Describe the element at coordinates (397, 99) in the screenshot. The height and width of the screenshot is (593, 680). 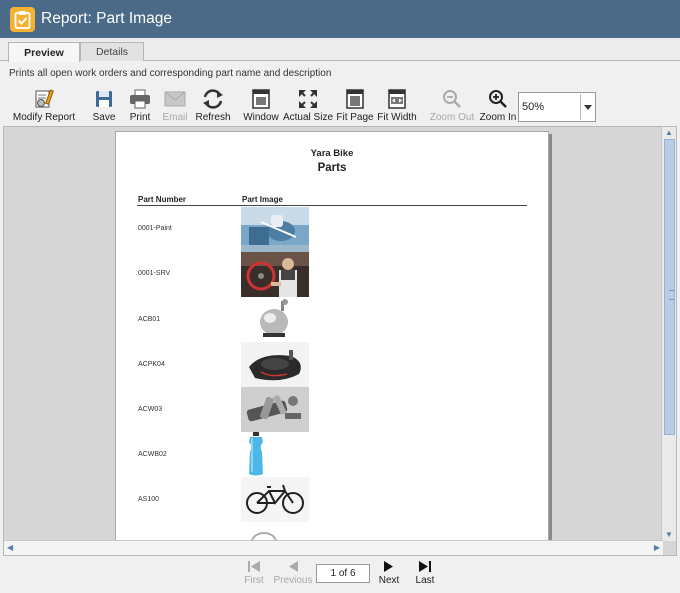
I see `fit-width-icon` at that location.